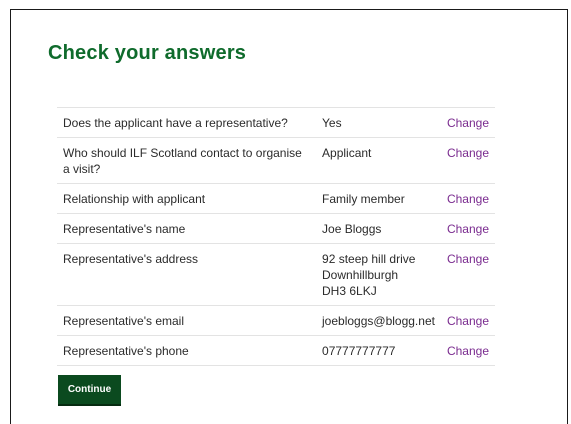  I want to click on page-title: Check your answers, so click(147, 53).